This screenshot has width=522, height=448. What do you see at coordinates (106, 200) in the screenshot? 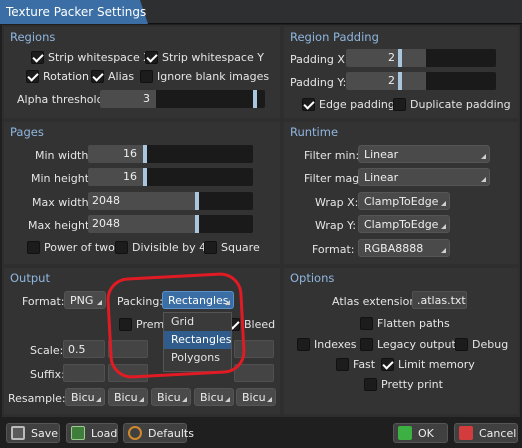
I see `max-width-value: 2048` at bounding box center [106, 200].